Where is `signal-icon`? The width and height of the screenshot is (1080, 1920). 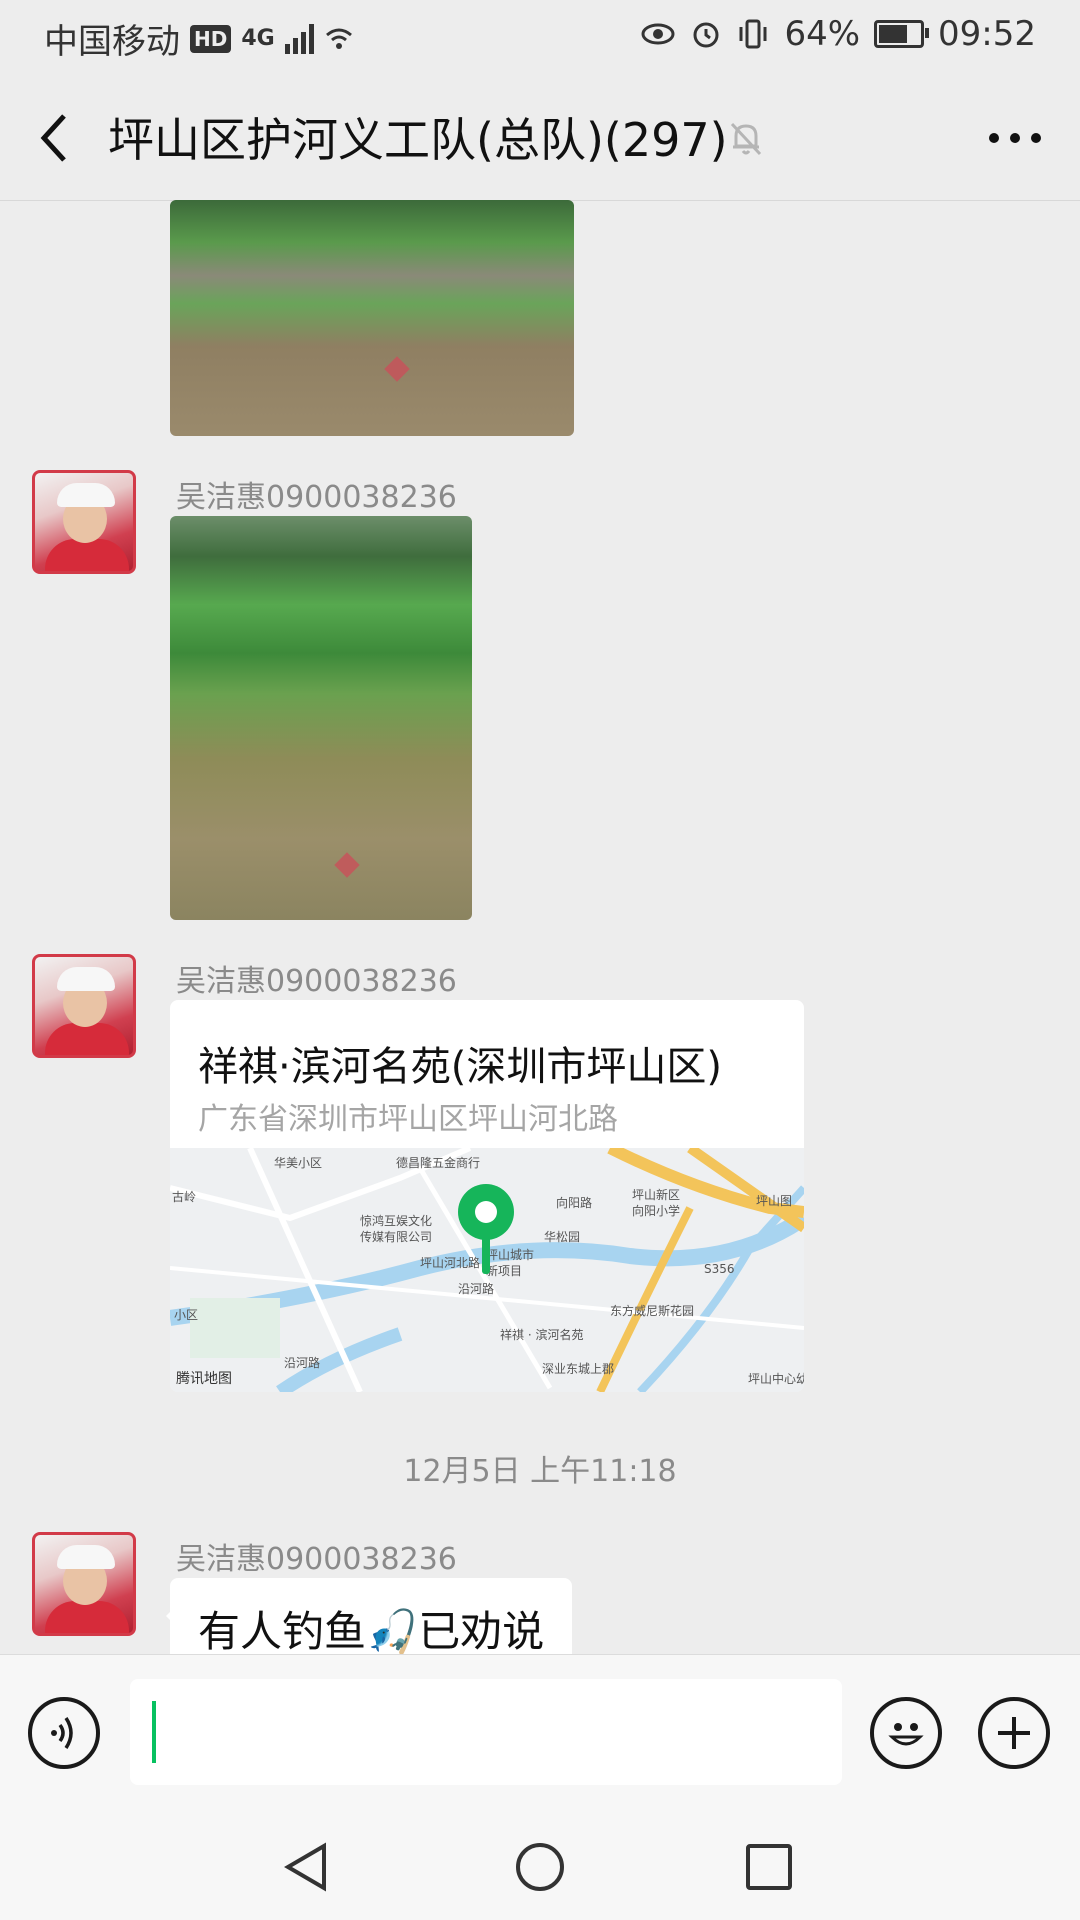
signal-icon is located at coordinates (299, 38).